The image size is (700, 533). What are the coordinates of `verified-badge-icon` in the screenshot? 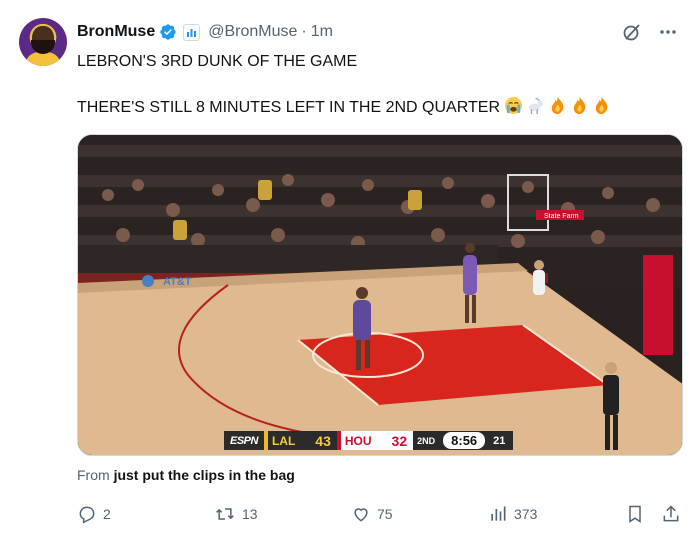 It's located at (168, 32).